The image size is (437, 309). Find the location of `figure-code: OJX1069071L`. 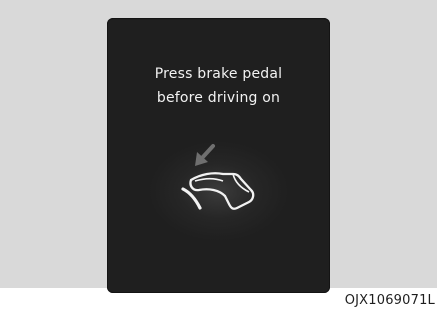

figure-code: OJX1069071L is located at coordinates (389, 300).